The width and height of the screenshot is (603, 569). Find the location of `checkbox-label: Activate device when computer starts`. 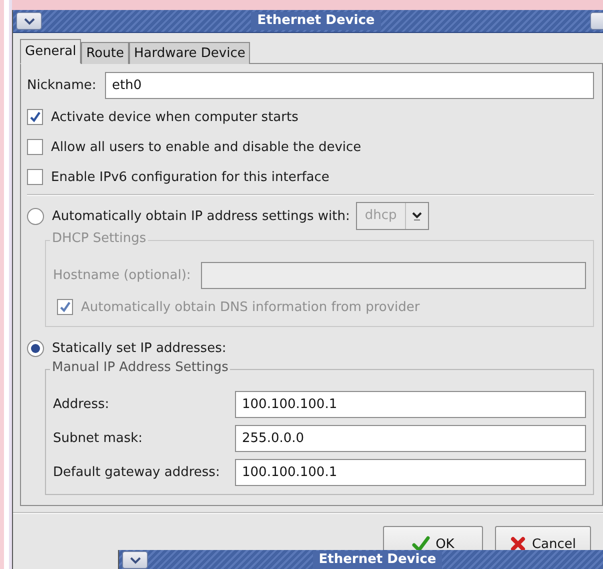

checkbox-label: Activate device when computer starts is located at coordinates (174, 117).